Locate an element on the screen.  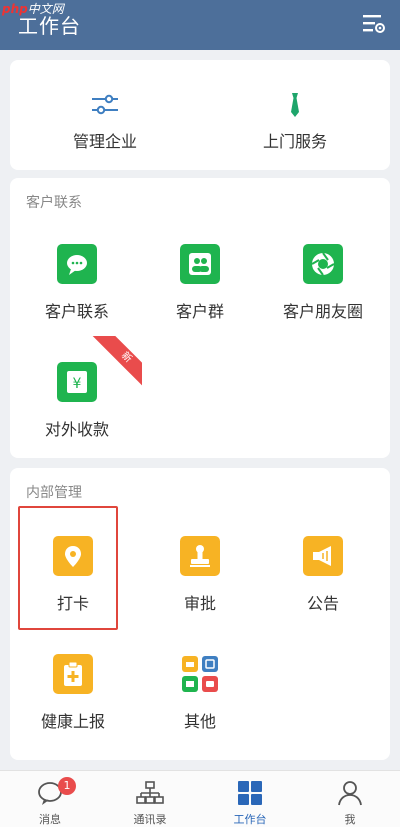
app-label: 客户群 is located at coordinates (199, 311).